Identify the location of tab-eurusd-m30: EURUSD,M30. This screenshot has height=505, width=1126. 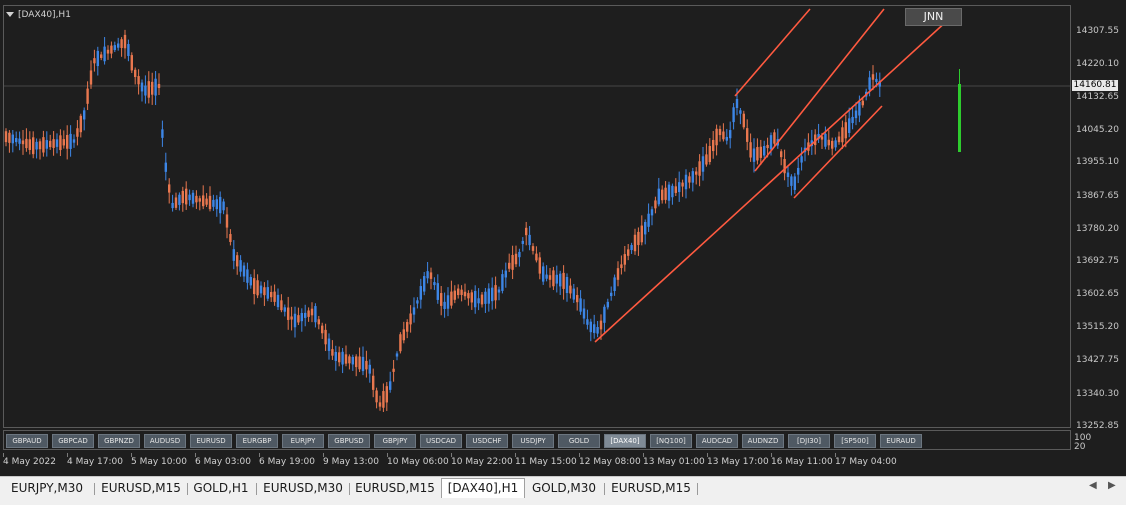
(303, 488).